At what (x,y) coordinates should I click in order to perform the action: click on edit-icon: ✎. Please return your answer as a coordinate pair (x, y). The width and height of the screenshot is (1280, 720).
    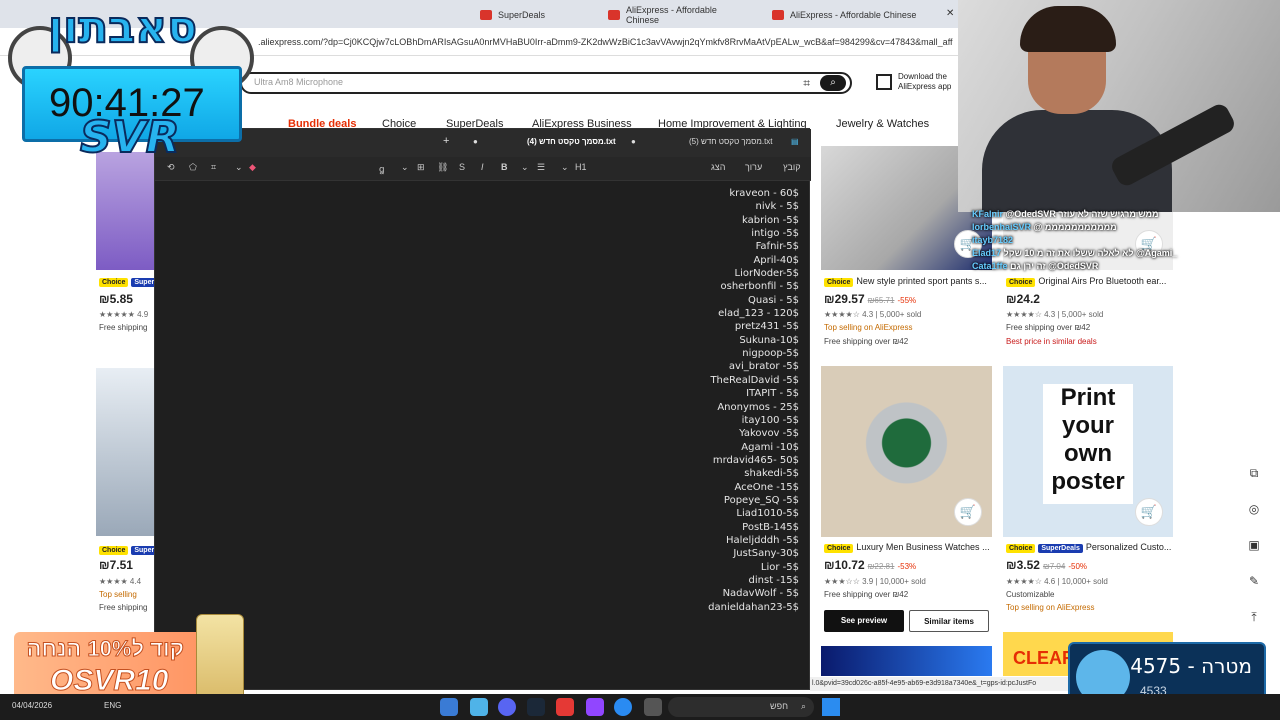
    Looking at the image, I should click on (1254, 592).